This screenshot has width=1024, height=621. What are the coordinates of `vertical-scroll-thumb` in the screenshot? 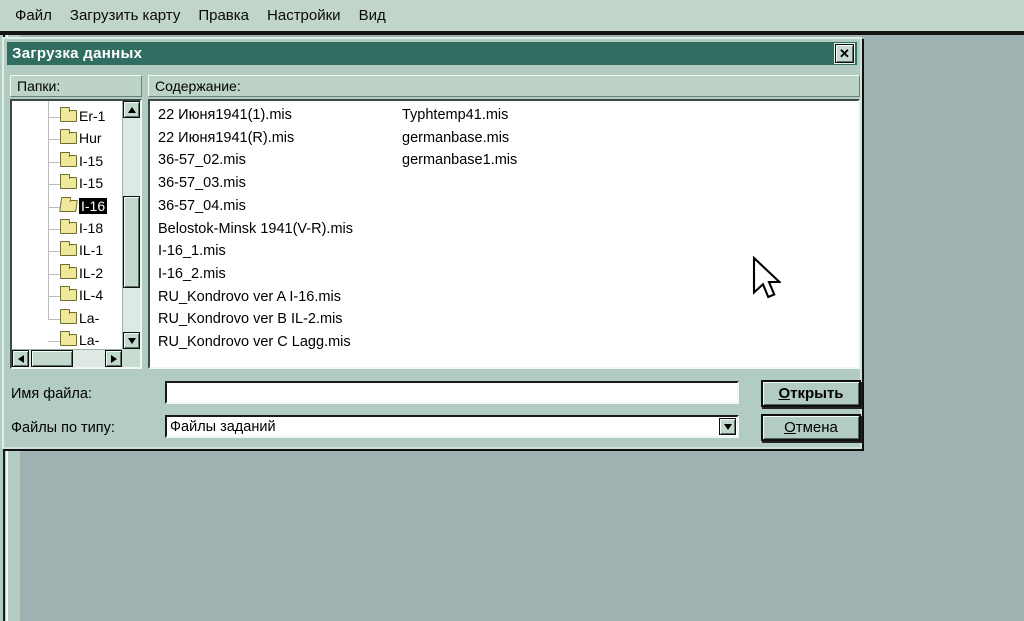 It's located at (131, 242).